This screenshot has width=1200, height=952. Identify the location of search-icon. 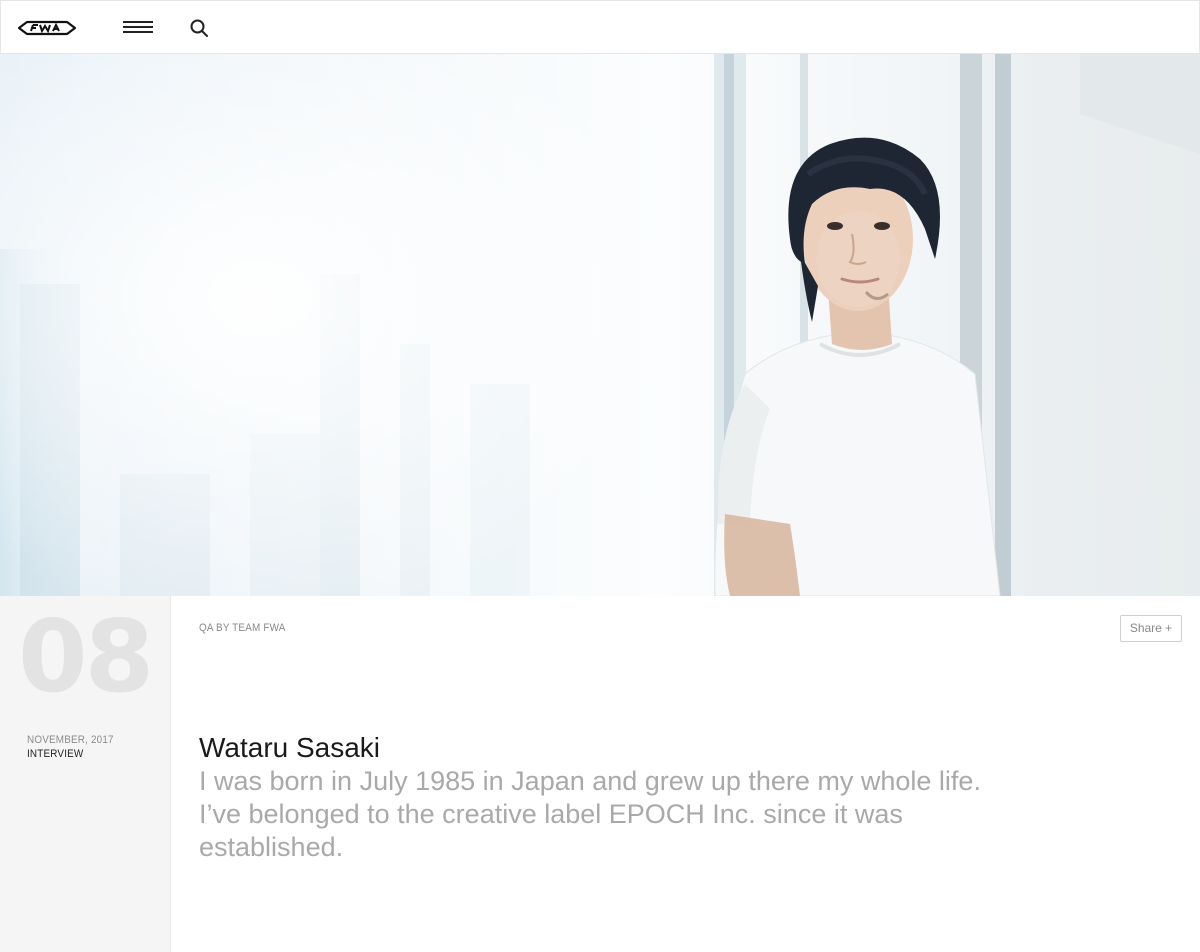
(199, 28).